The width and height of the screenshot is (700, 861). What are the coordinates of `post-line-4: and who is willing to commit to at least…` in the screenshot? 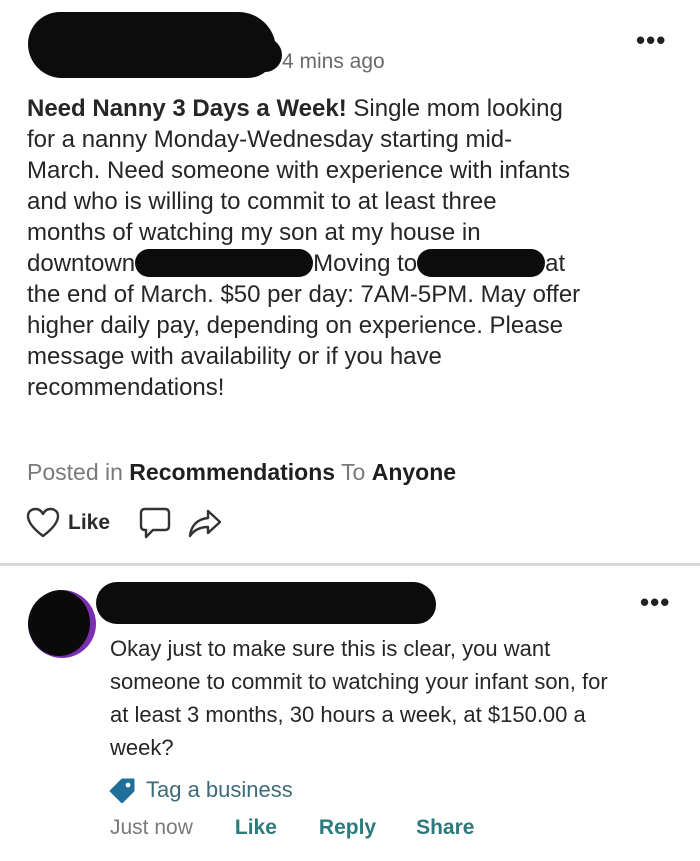 It's located at (262, 201).